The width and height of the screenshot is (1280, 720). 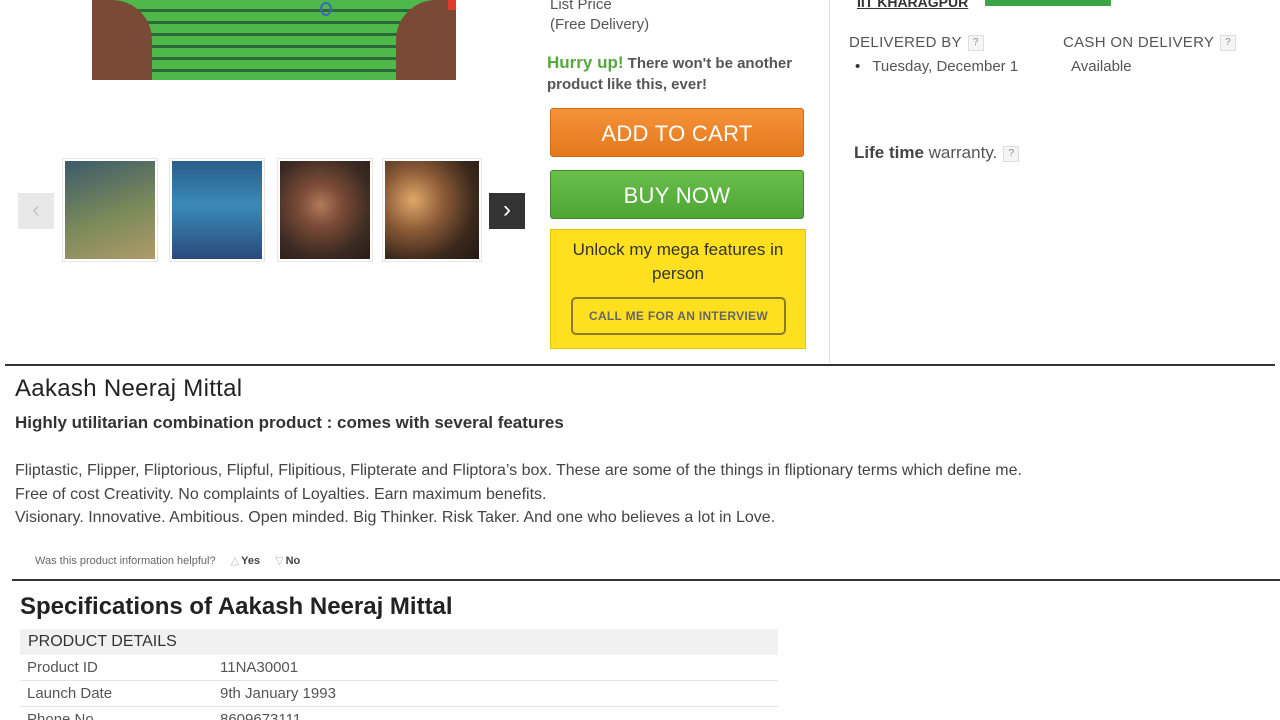 What do you see at coordinates (235, 561) in the screenshot?
I see `thumbs-up-icon: △` at bounding box center [235, 561].